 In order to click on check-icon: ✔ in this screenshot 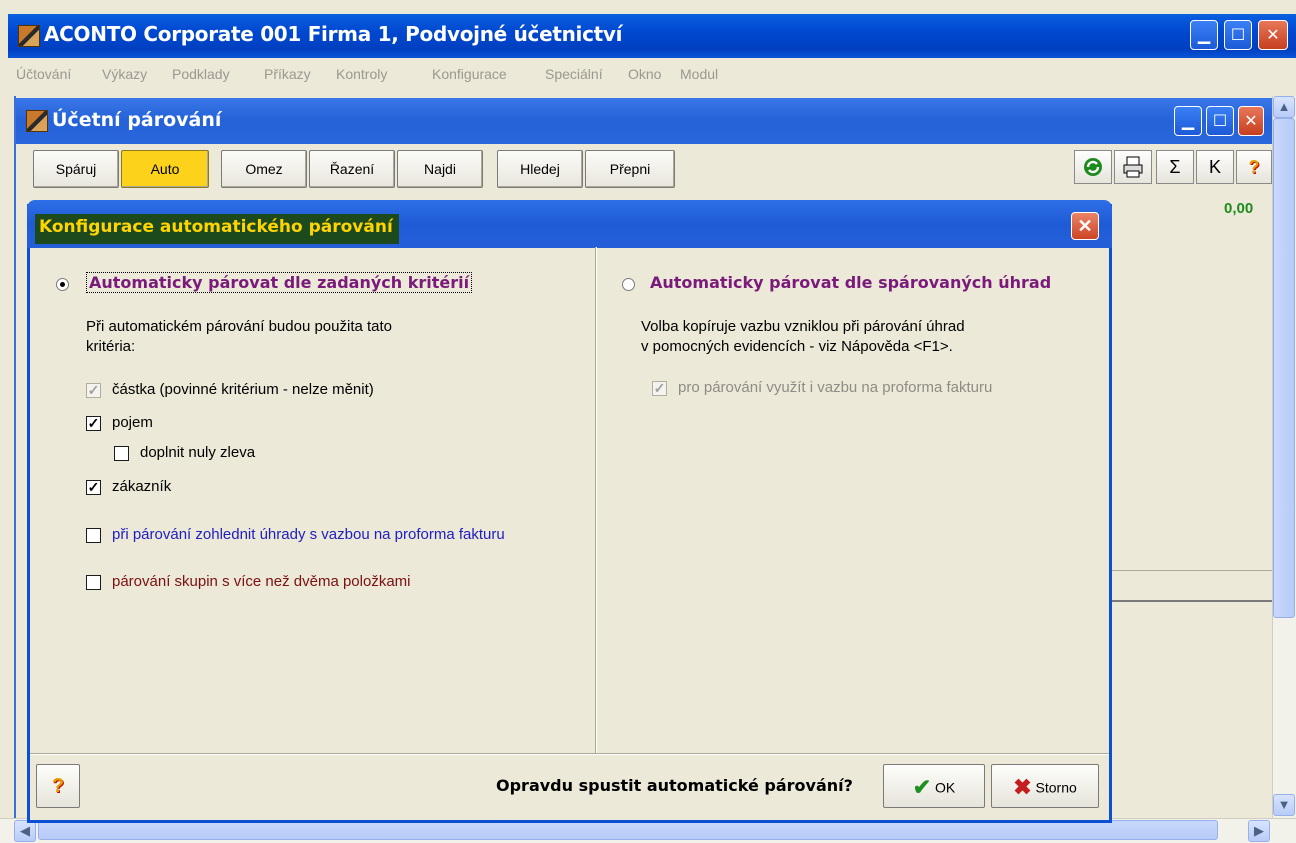, I will do `click(922, 787)`.